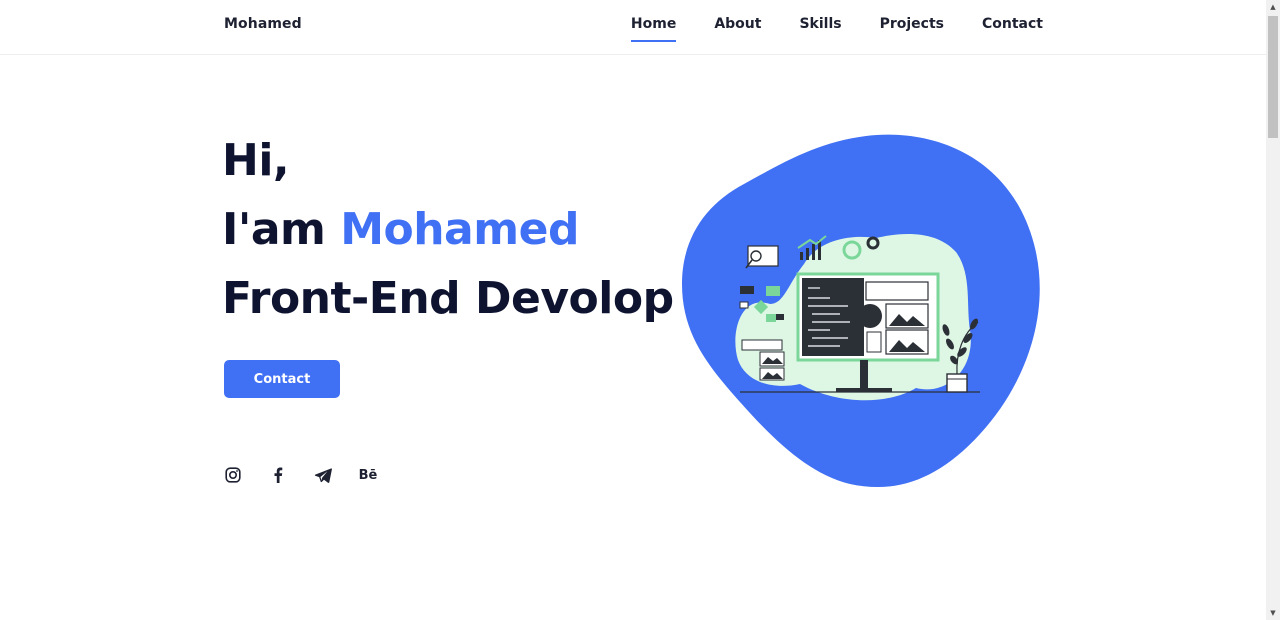 Image resolution: width=1280 pixels, height=620 pixels. I want to click on site-logo: Mohamed, so click(263, 24).